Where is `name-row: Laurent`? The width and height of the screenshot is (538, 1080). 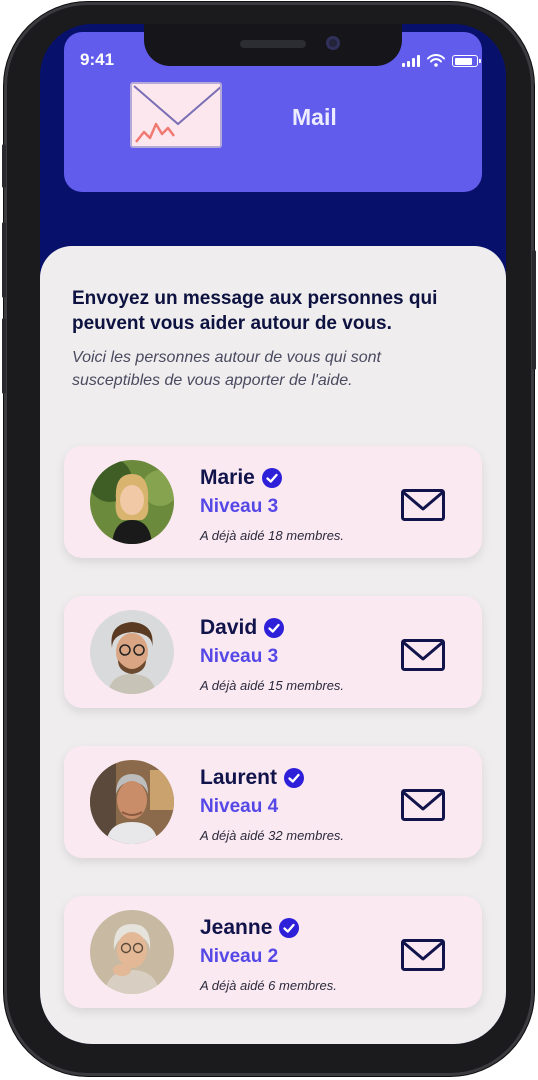
name-row: Laurent is located at coordinates (252, 778).